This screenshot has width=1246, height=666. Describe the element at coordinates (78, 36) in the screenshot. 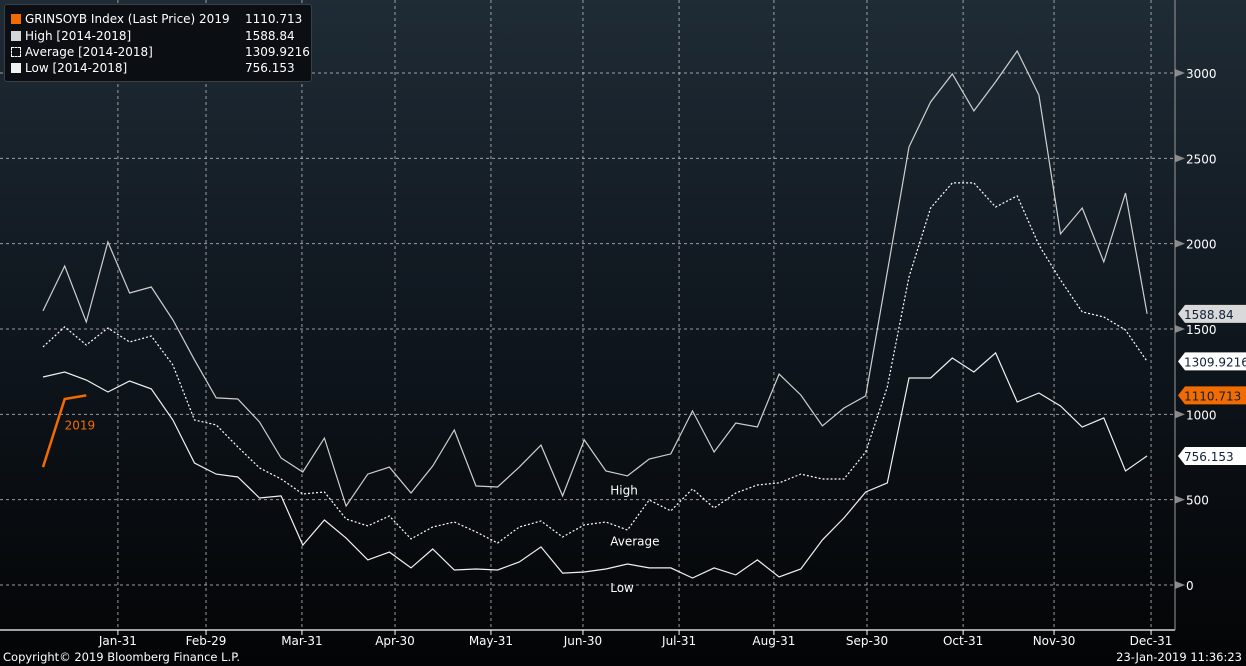

I see `legend-label: High [2014-2018]` at that location.